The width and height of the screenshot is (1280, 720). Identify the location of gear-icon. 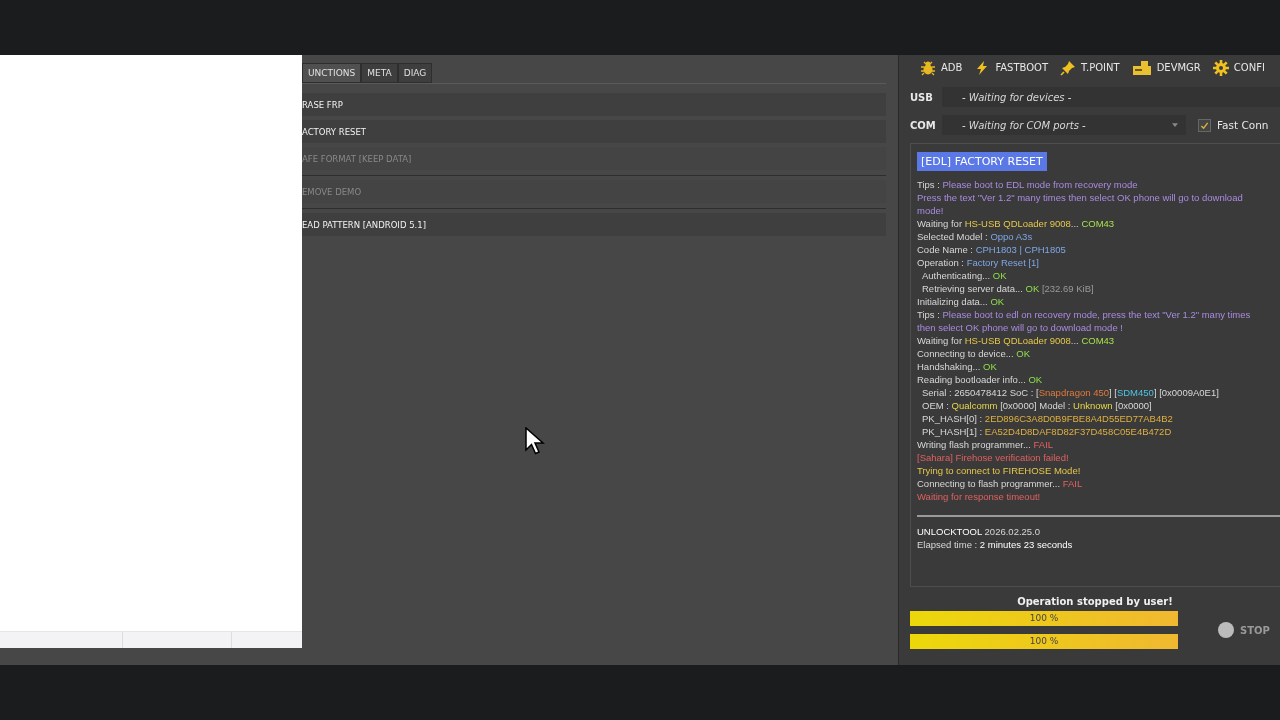
(1220, 67).